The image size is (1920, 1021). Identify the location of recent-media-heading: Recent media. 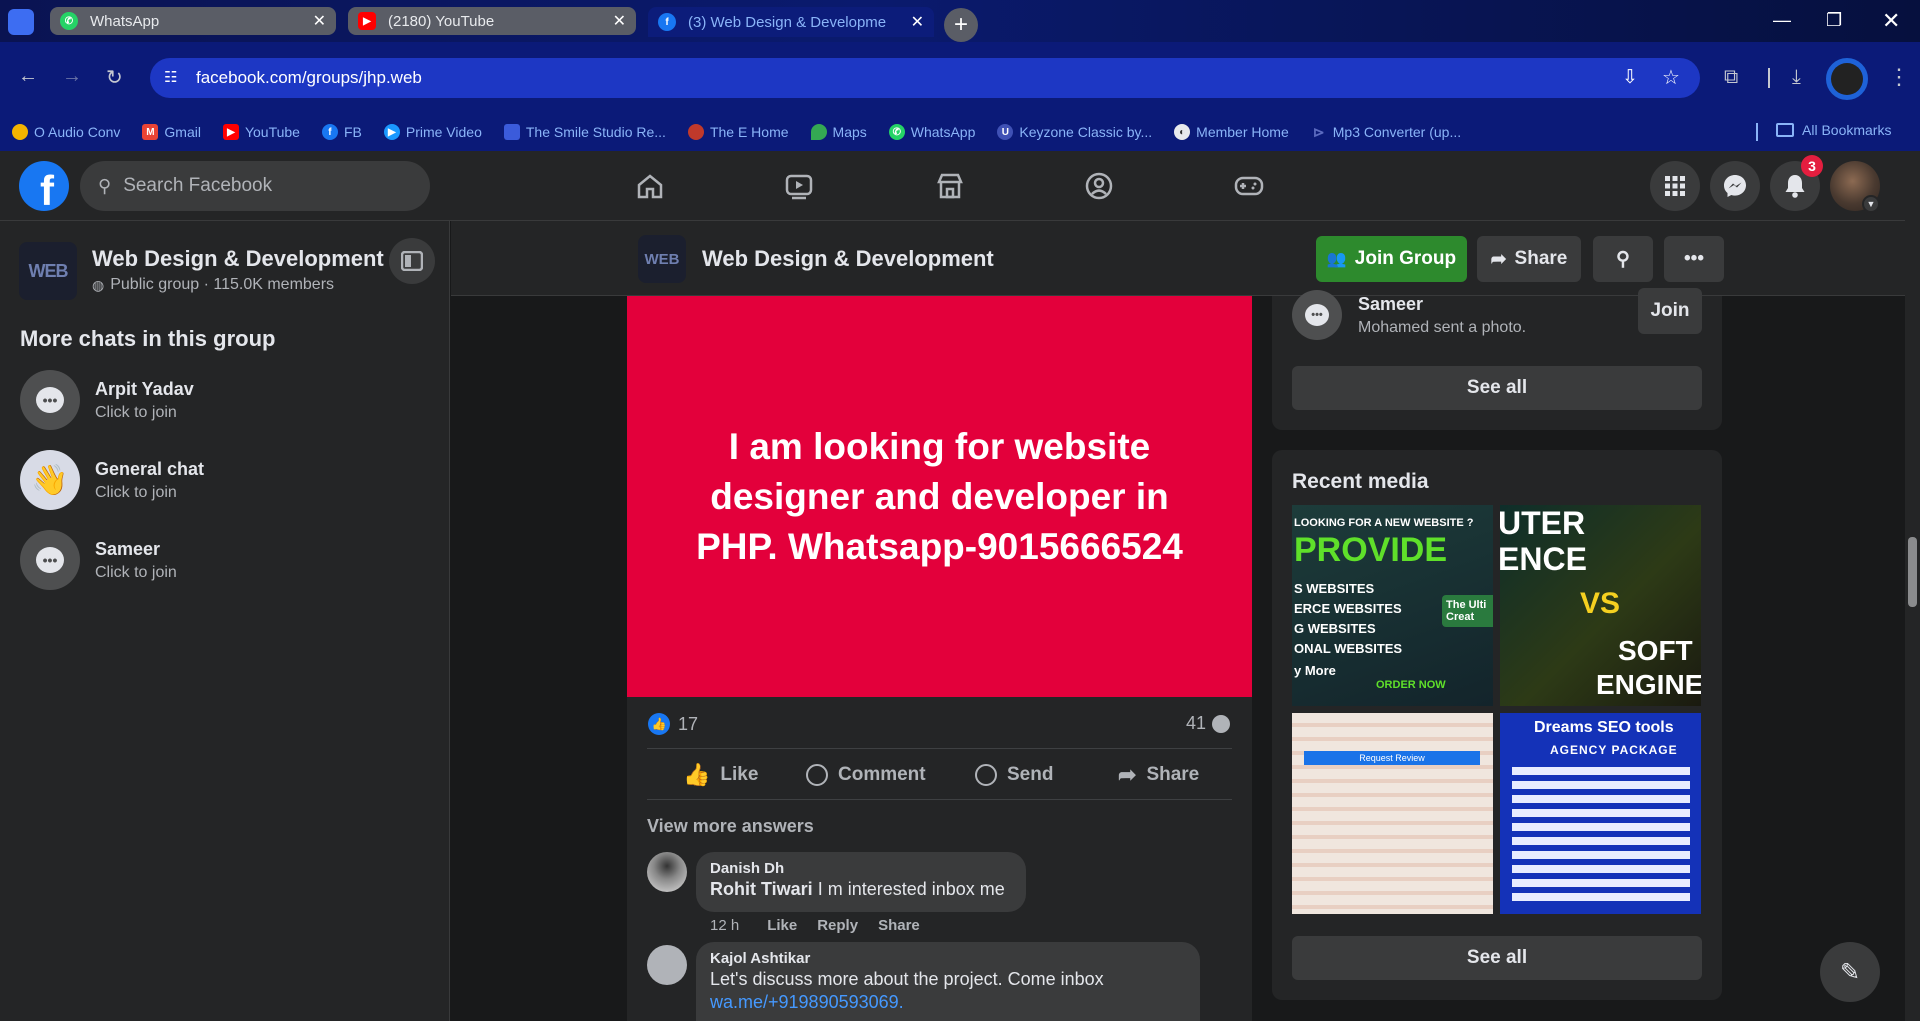
(1360, 481).